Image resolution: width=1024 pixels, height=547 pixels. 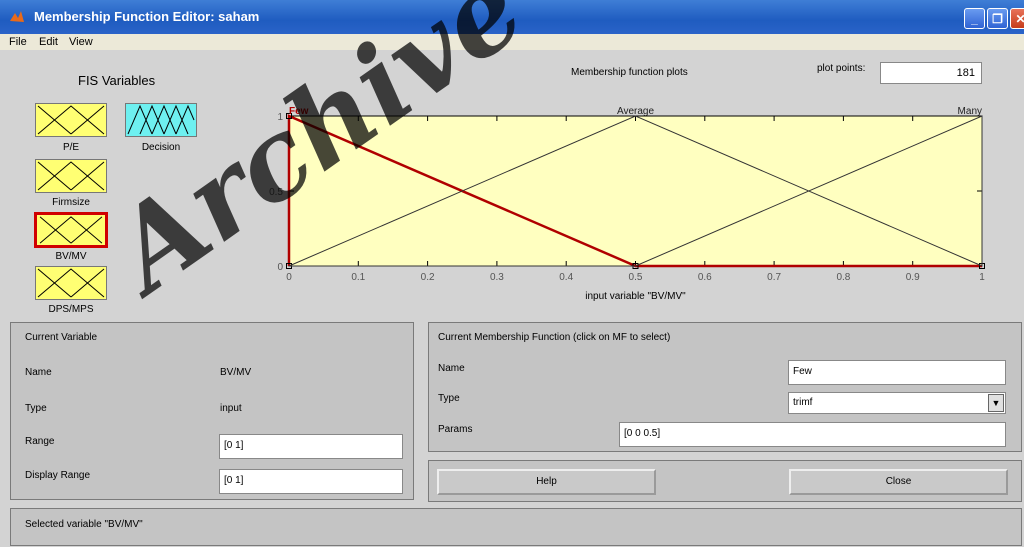 What do you see at coordinates (897, 403) in the screenshot?
I see `mf-type-select: trimf ▼` at bounding box center [897, 403].